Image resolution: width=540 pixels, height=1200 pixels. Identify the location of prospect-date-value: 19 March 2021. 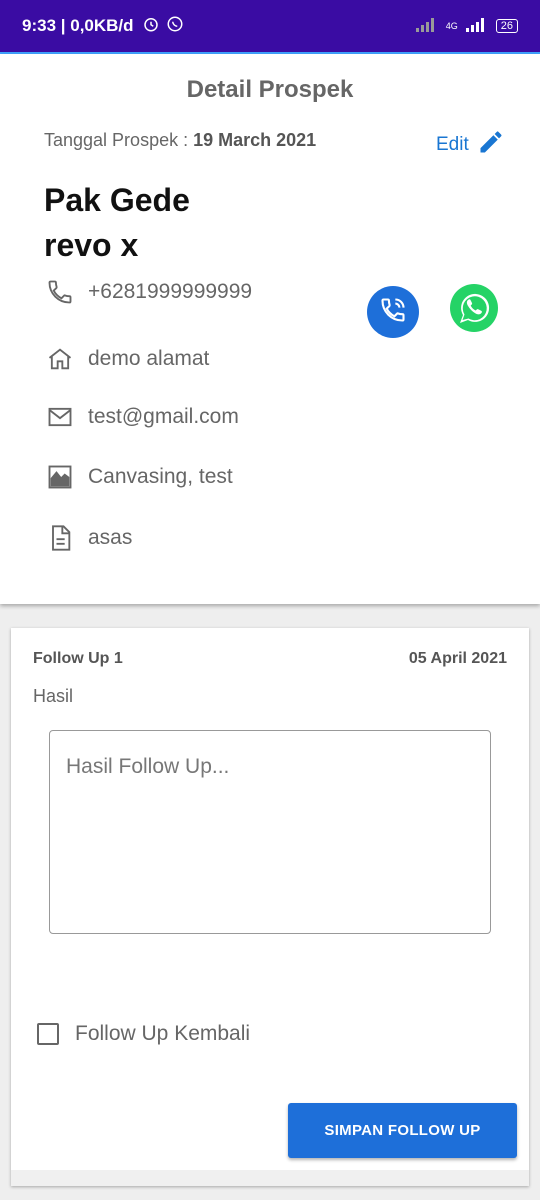
(255, 140).